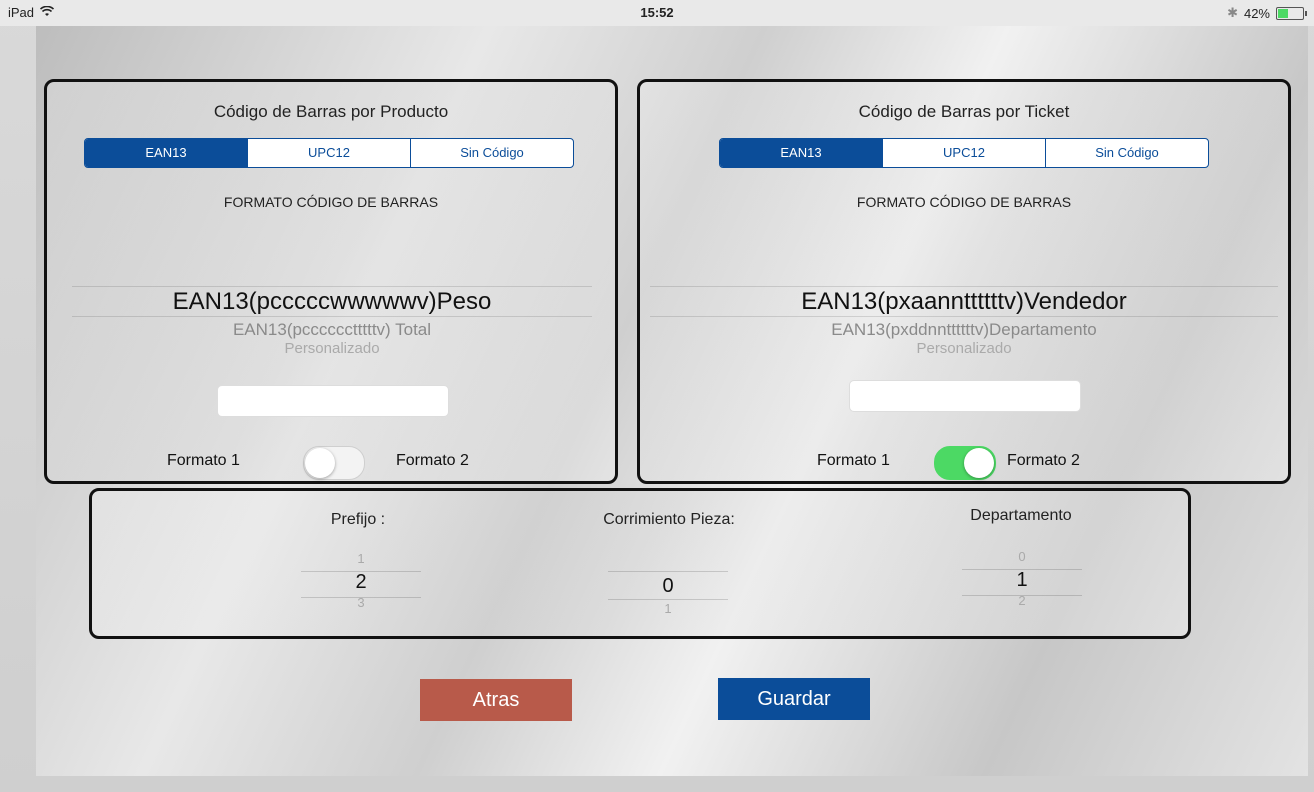 This screenshot has width=1314, height=792. Describe the element at coordinates (333, 401) in the screenshot. I see `product-format-input` at that location.